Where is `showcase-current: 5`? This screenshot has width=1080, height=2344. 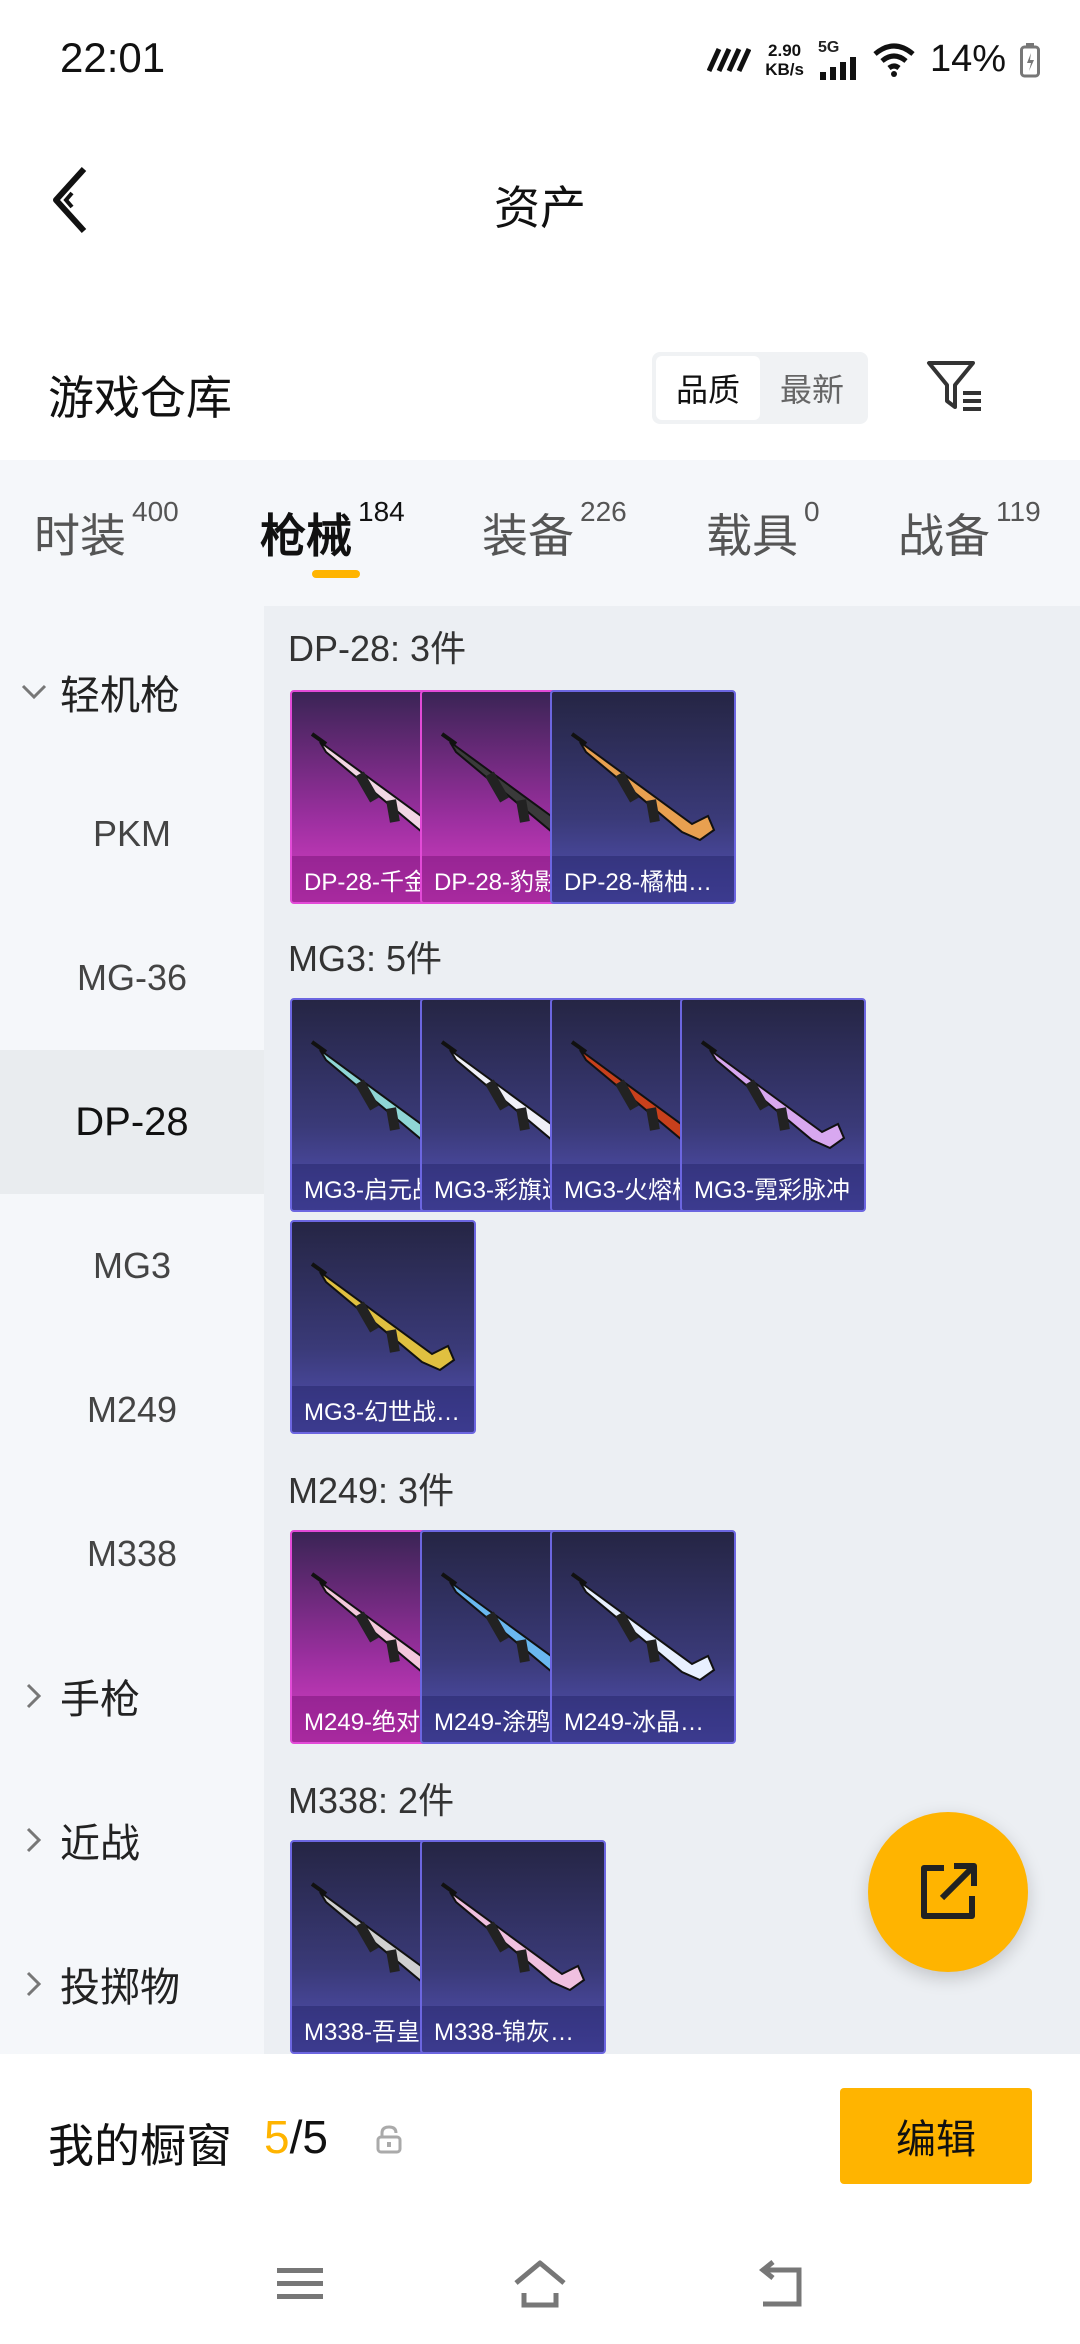
showcase-current: 5 is located at coordinates (277, 2137).